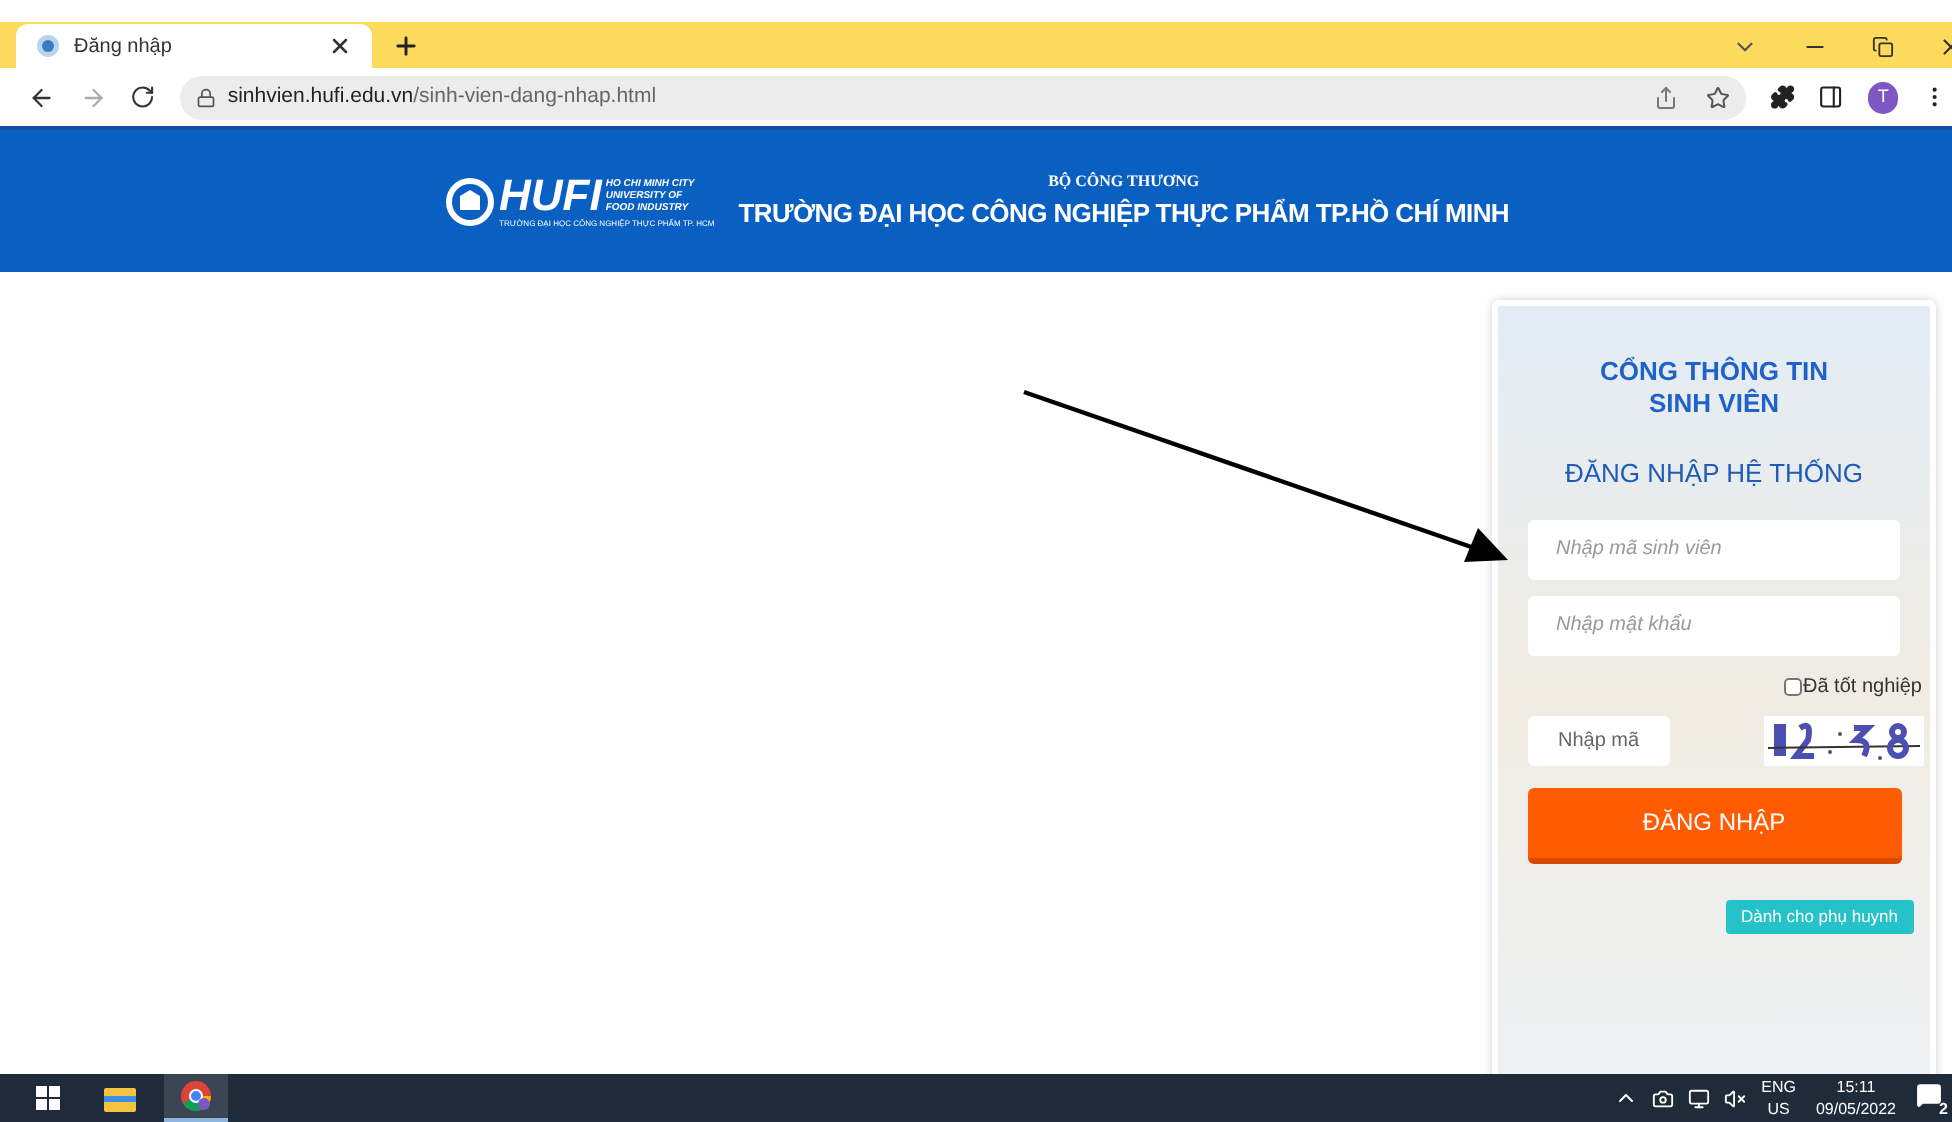  What do you see at coordinates (1862, 687) in the screenshot?
I see `graduated-label: Đã tốt nghiệp` at bounding box center [1862, 687].